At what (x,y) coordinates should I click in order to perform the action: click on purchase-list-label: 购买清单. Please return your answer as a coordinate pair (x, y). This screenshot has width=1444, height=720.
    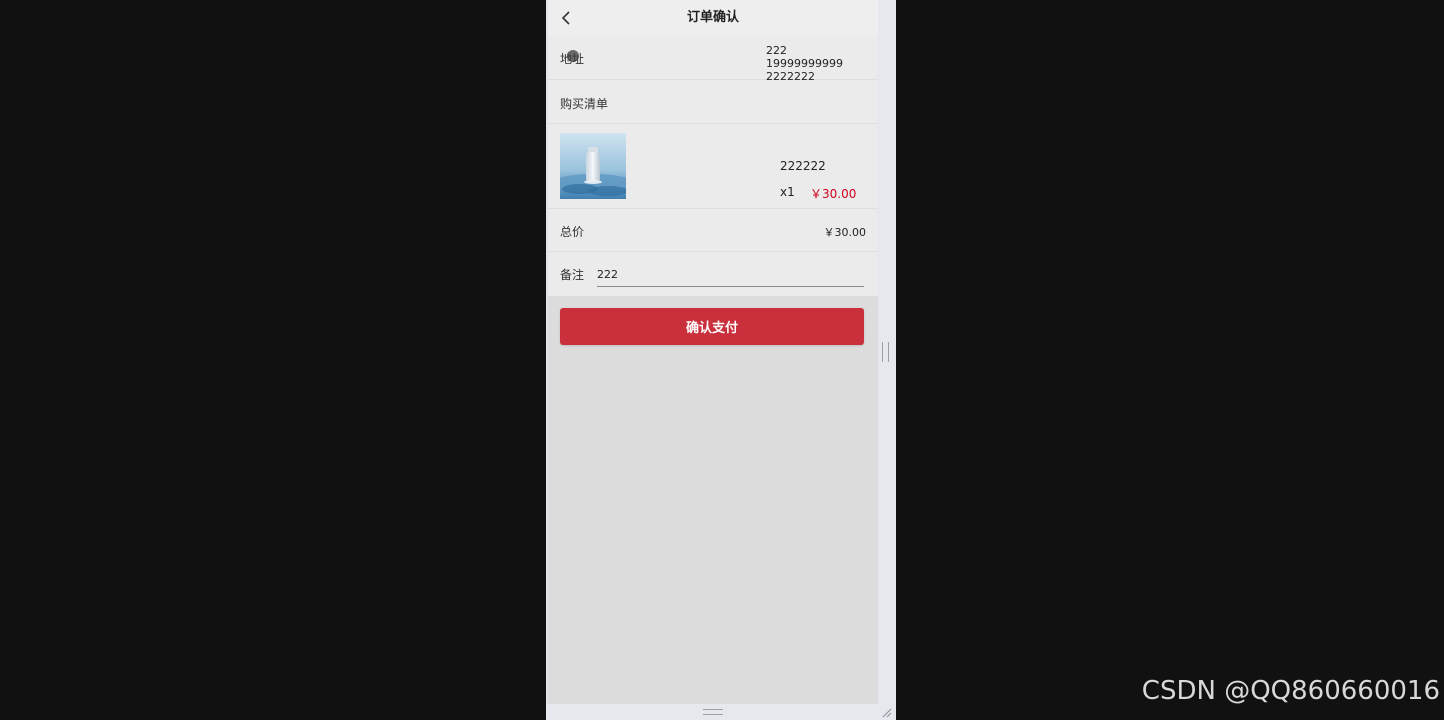
    Looking at the image, I should click on (584, 104).